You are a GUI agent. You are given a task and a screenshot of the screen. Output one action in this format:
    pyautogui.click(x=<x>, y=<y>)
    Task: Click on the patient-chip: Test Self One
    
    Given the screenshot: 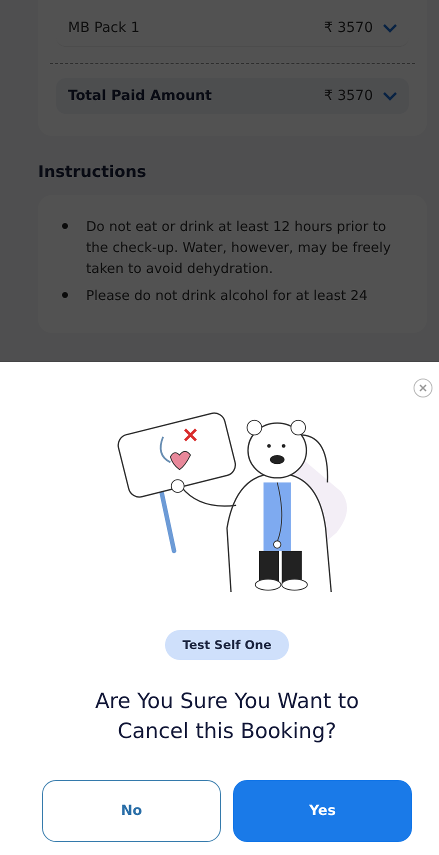 What is the action you would take?
    pyautogui.click(x=227, y=645)
    